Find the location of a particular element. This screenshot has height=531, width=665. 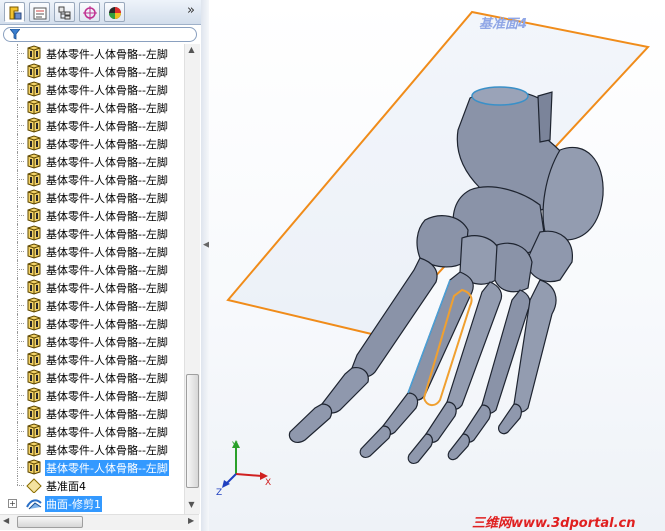

z-axis-label: Z is located at coordinates (219, 492).